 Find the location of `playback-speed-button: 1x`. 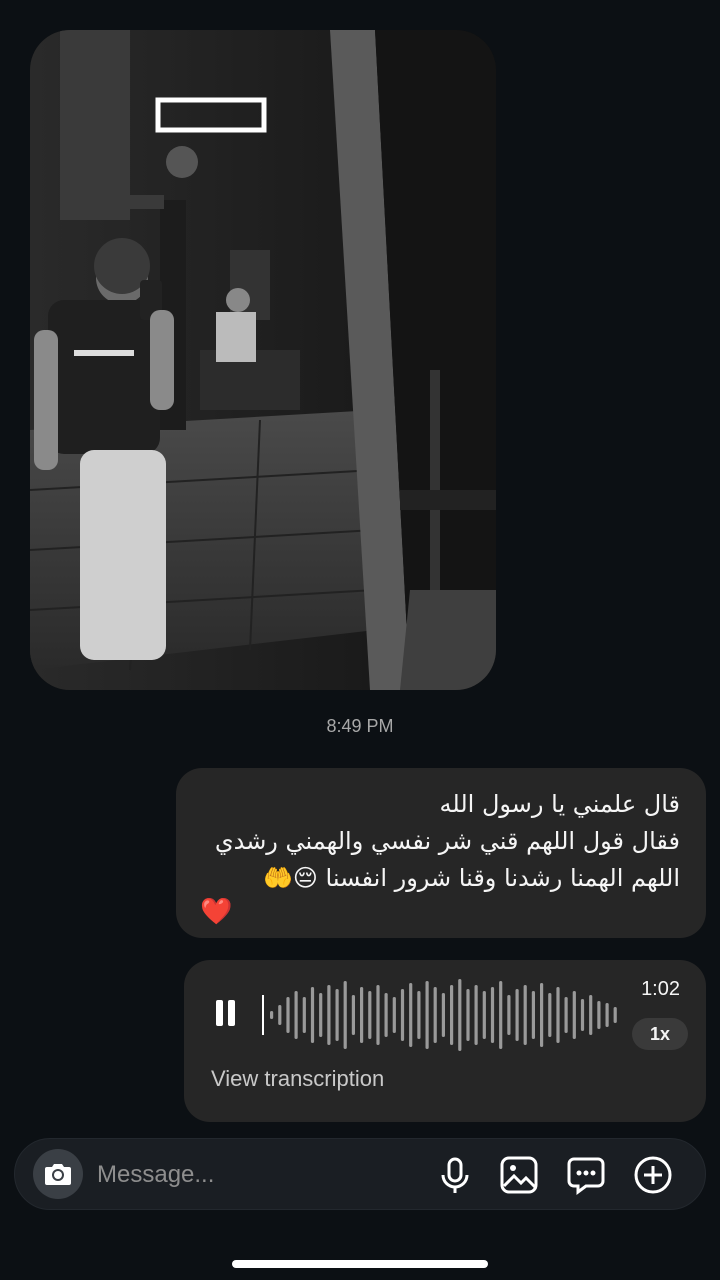

playback-speed-button: 1x is located at coordinates (660, 1034).